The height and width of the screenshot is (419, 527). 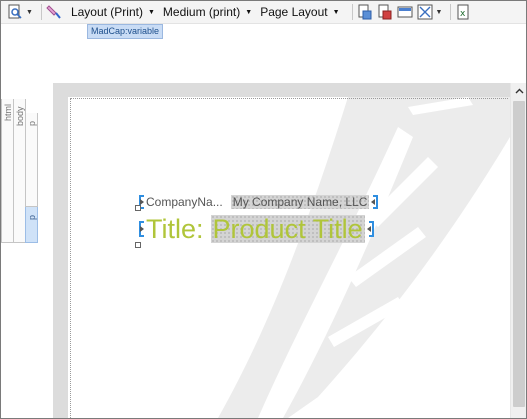 I want to click on block-start-marker-icon, so click(x=142, y=229).